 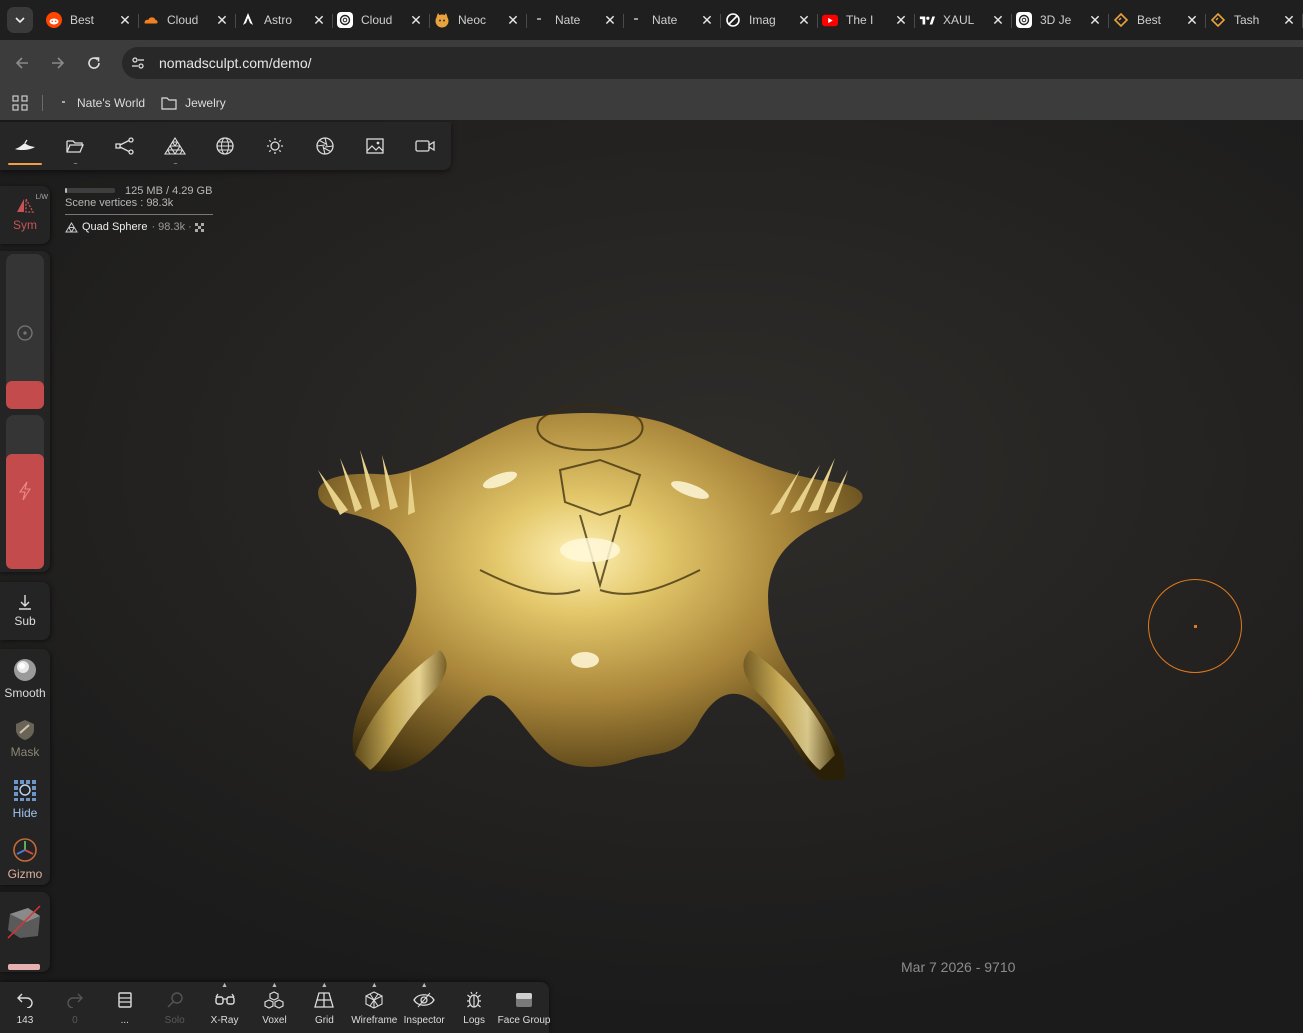 I want to click on toolbar-label: Solo, so click(x=174, y=1020).